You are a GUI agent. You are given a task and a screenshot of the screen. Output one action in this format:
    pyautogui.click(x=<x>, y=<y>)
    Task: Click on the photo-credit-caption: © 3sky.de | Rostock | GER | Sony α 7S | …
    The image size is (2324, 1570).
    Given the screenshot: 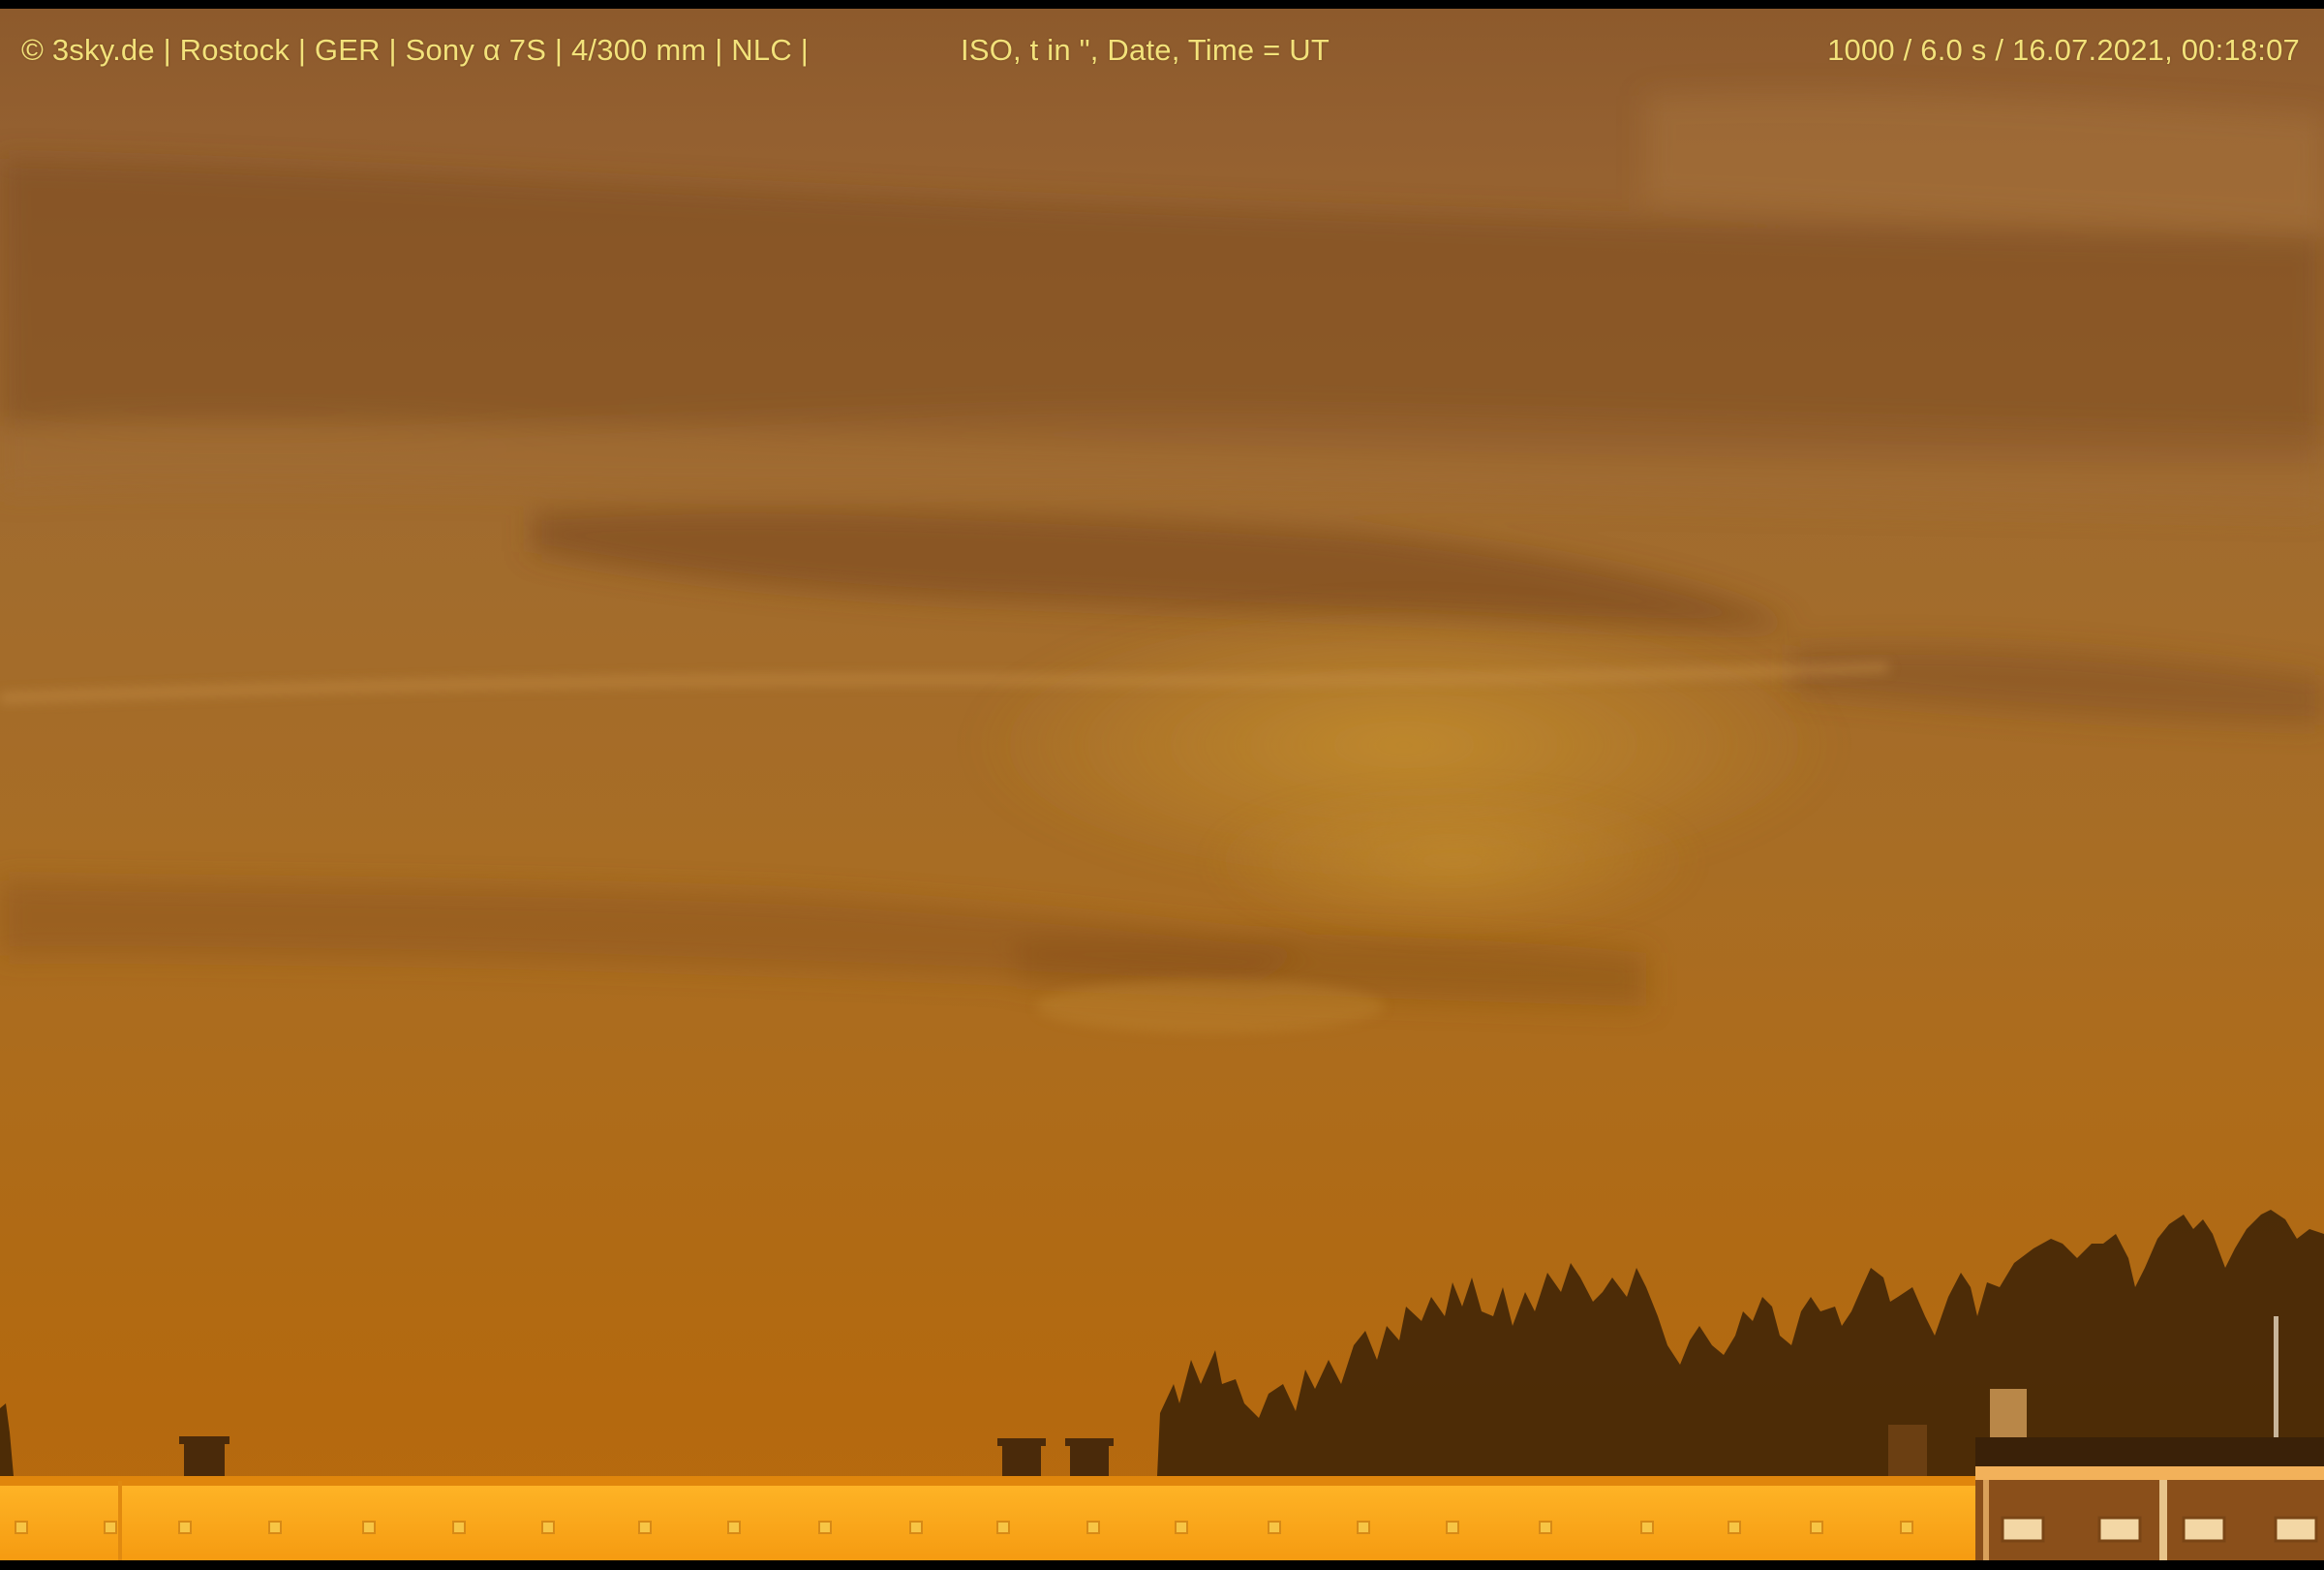 What is the action you would take?
    pyautogui.click(x=415, y=50)
    